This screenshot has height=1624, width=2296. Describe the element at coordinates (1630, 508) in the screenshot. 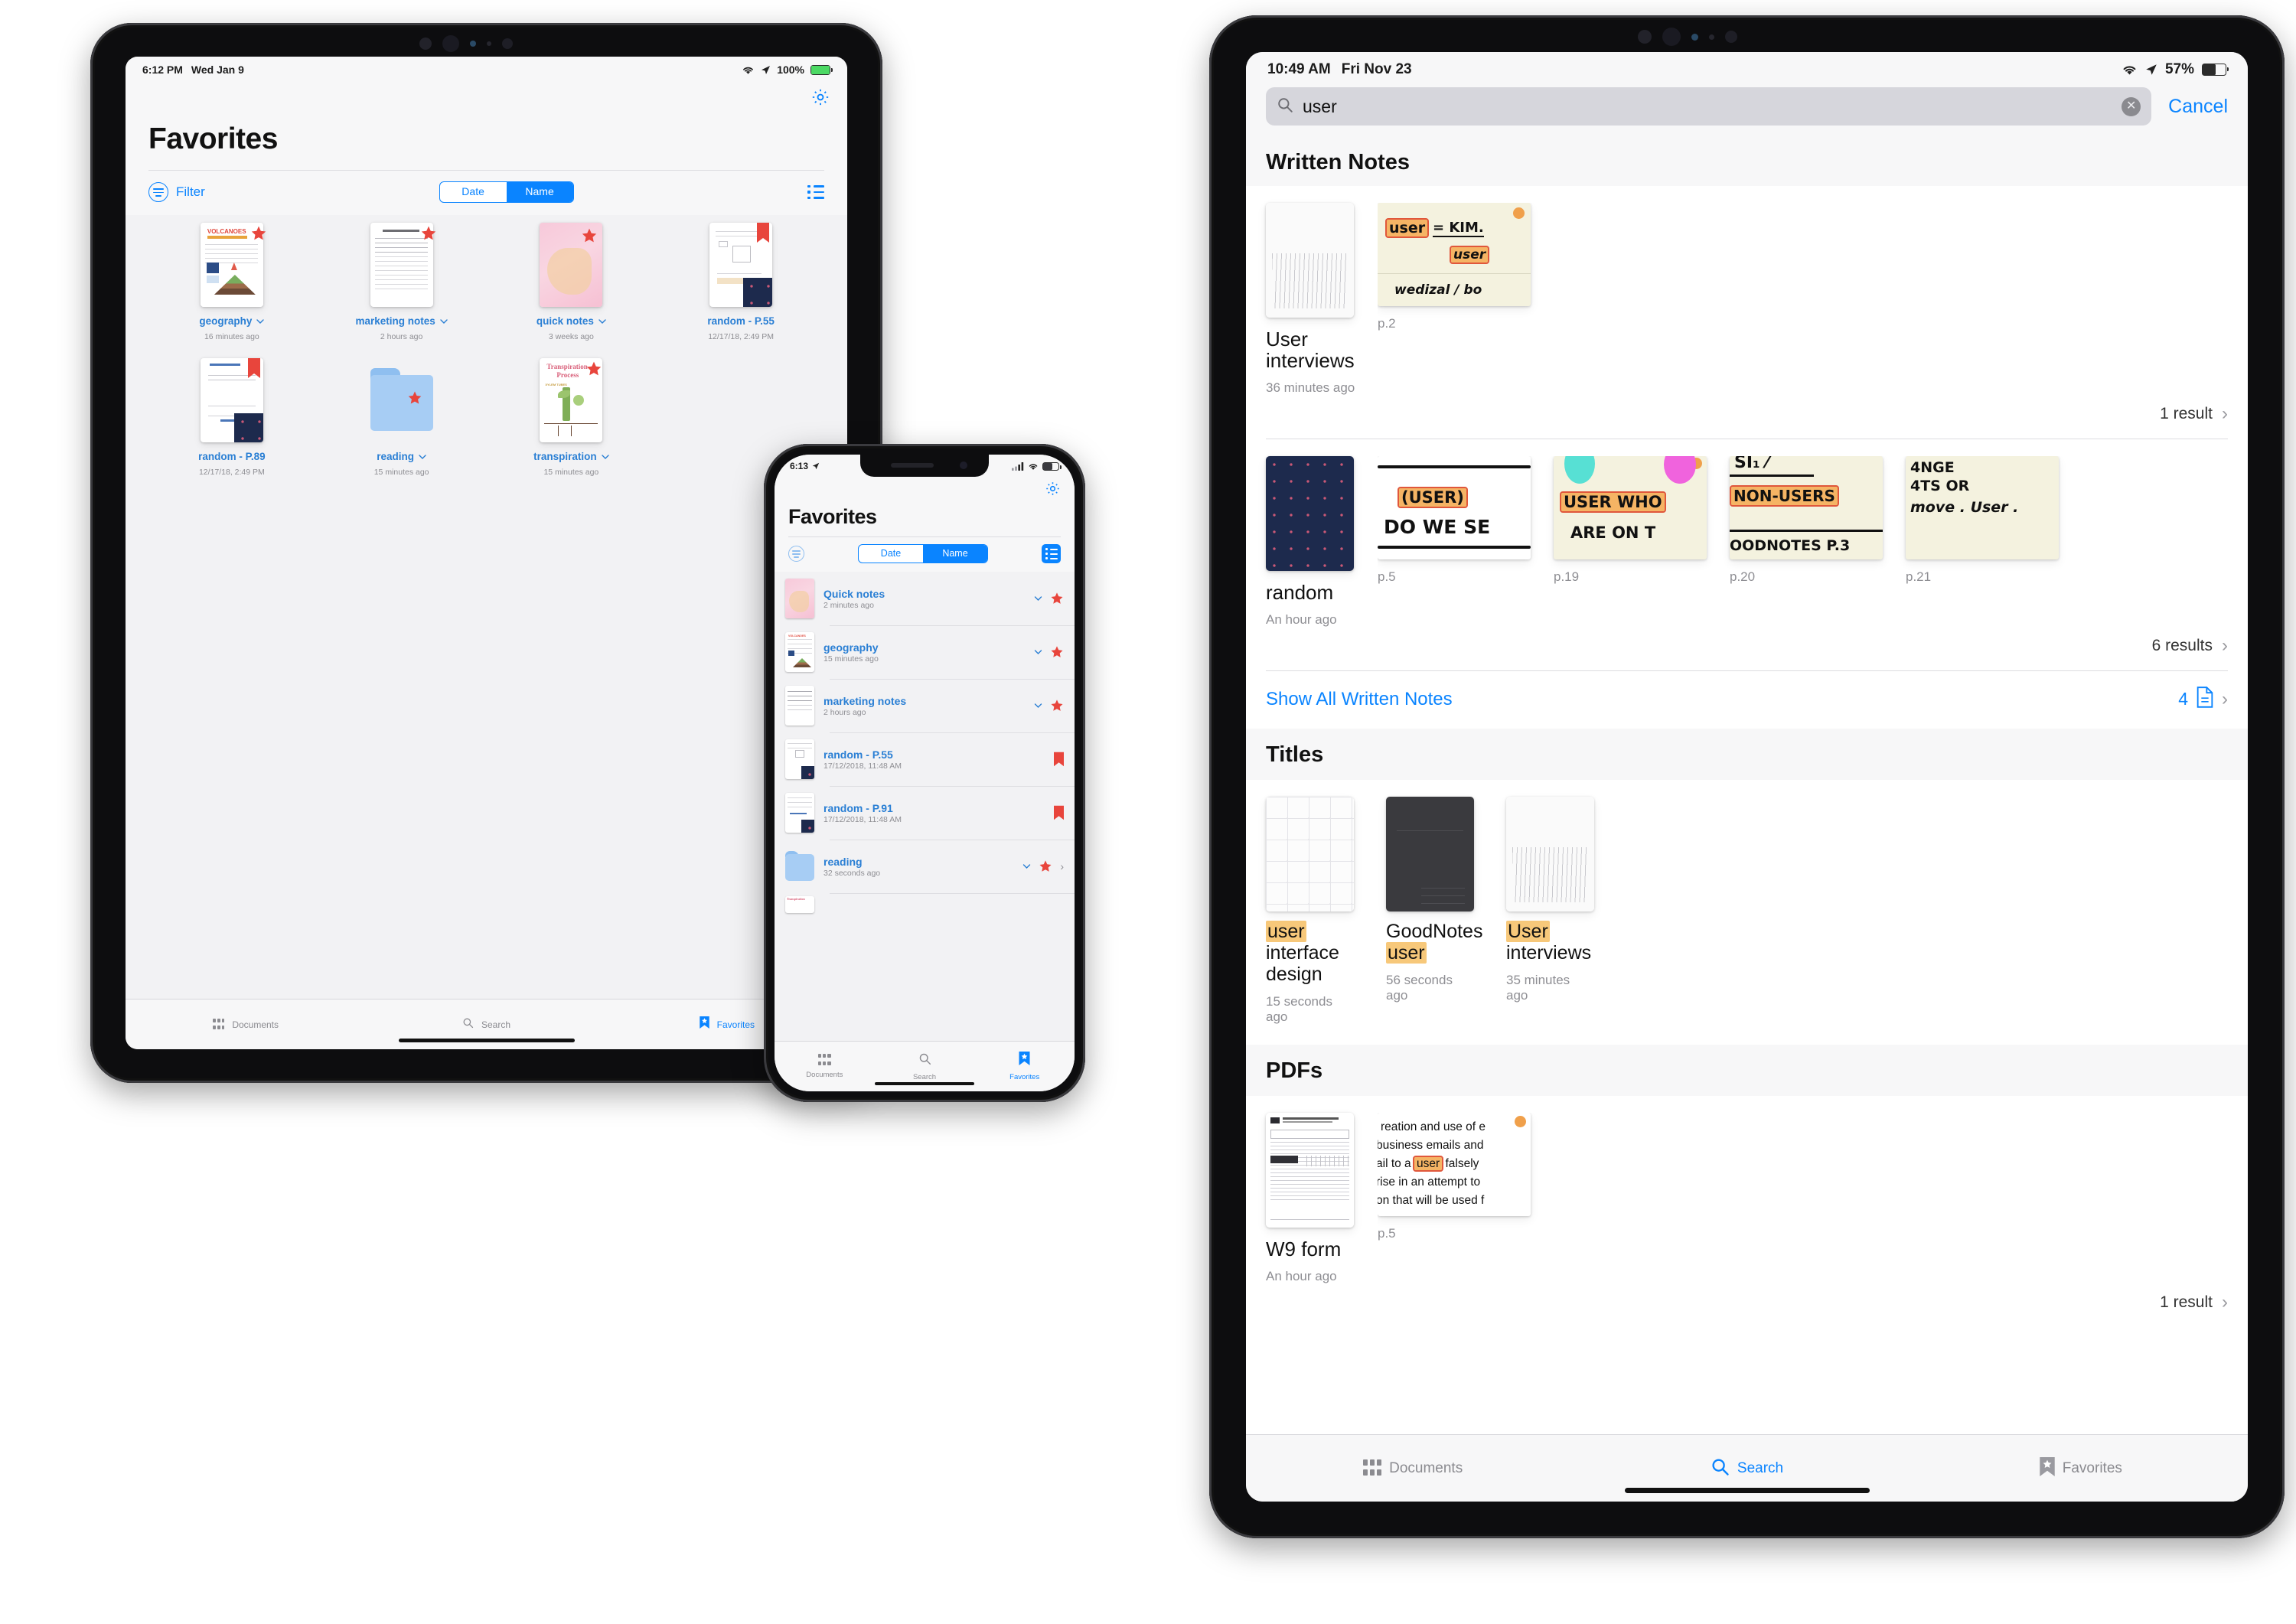

I see `snippet-thumbnail: USER WHO ARE ON T` at that location.